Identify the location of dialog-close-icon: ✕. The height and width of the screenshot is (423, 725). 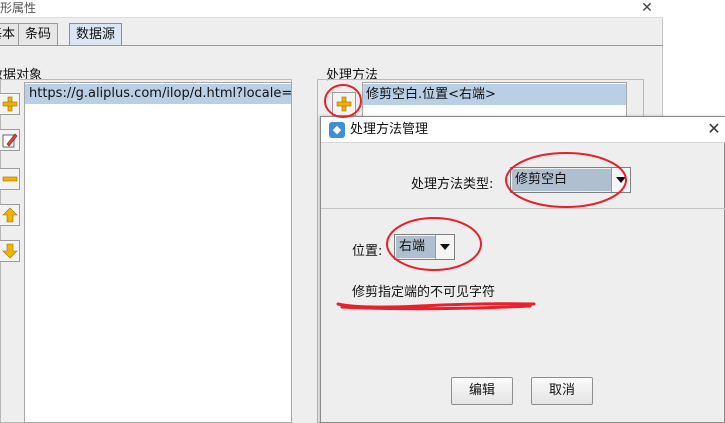
(714, 130).